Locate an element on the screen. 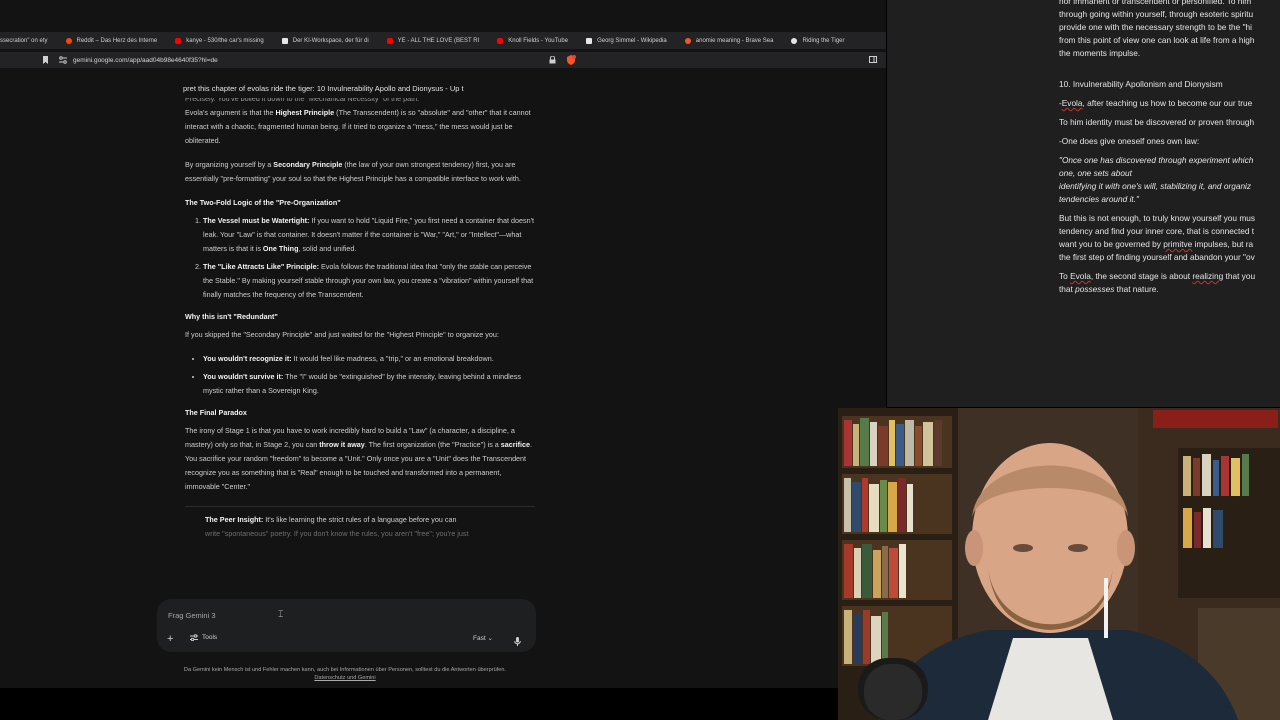  chevron-down-icon: ⌄ is located at coordinates (490, 638).